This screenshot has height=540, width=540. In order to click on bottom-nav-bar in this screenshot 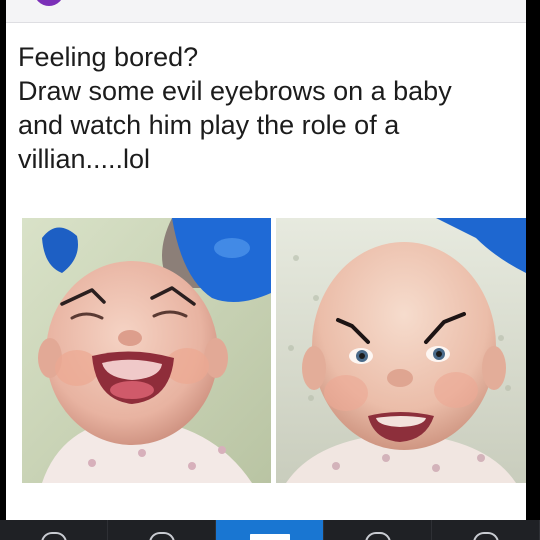, I will do `click(270, 530)`.